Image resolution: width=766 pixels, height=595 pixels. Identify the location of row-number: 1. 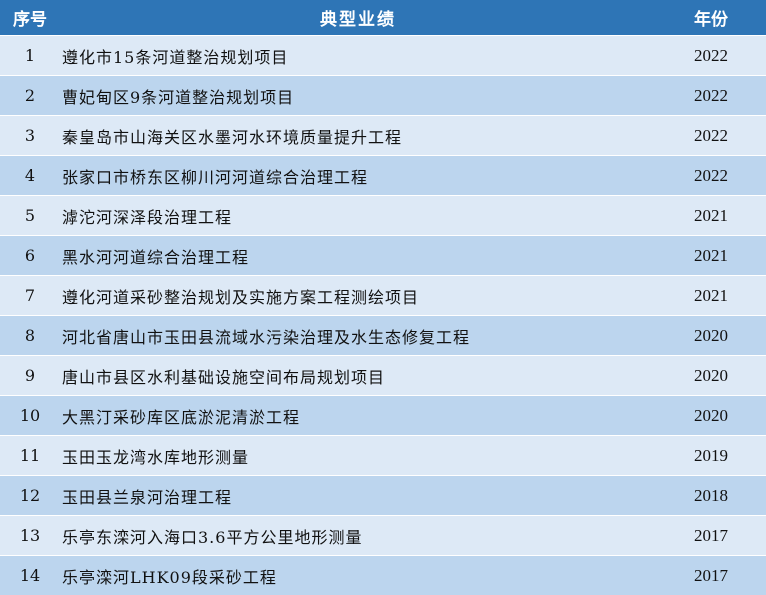
(30, 55).